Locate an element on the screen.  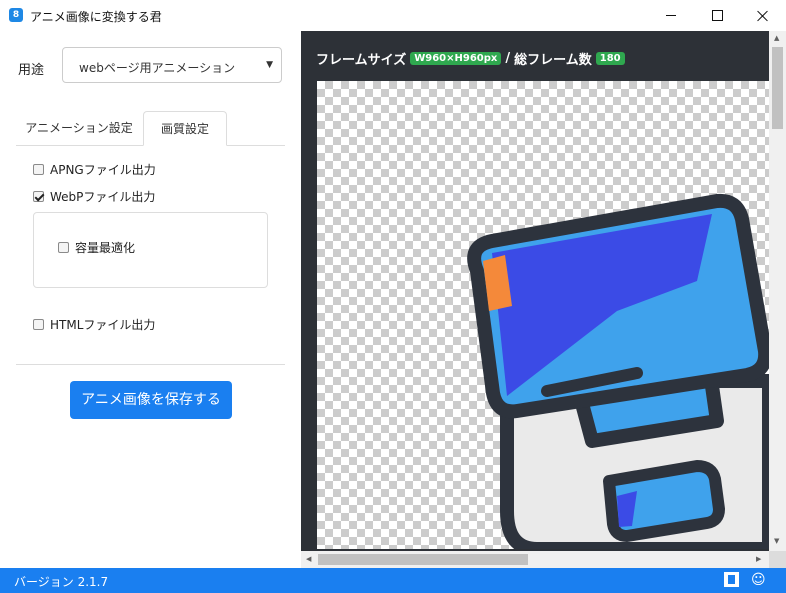
webp-option: WebPファイル出力 is located at coordinates (94, 196).